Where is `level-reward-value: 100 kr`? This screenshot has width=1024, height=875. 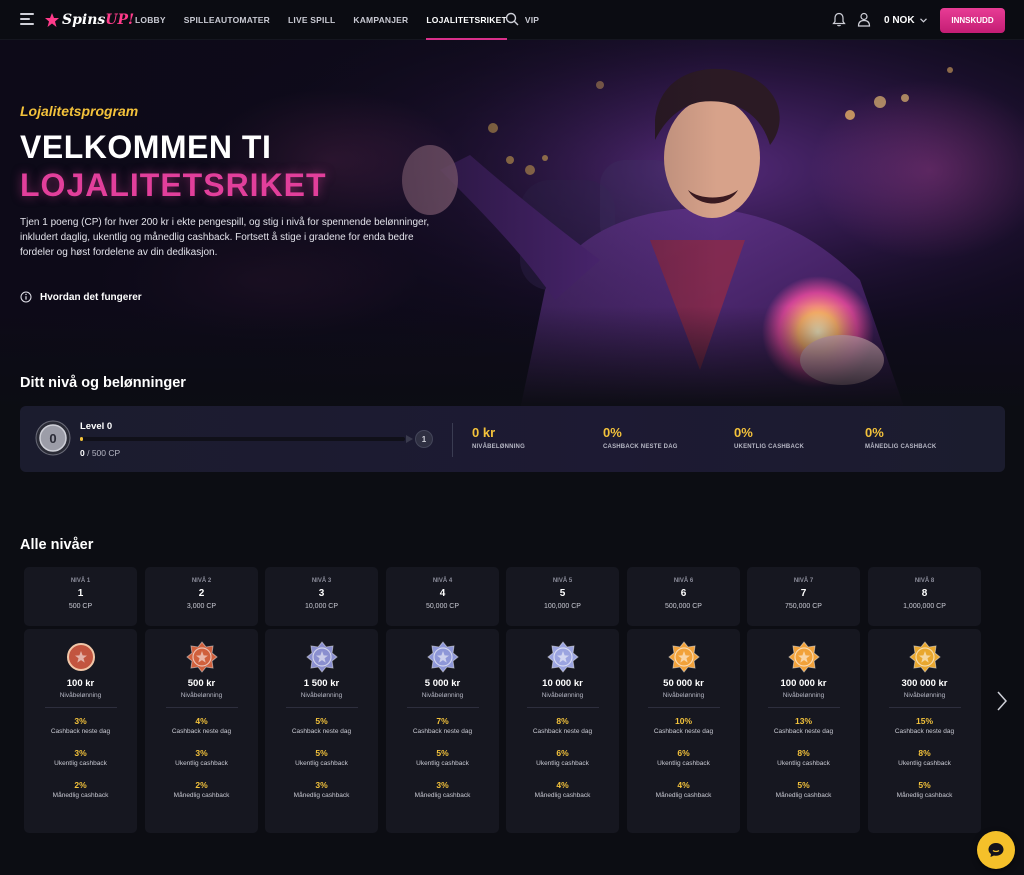
level-reward-value: 100 kr is located at coordinates (80, 683).